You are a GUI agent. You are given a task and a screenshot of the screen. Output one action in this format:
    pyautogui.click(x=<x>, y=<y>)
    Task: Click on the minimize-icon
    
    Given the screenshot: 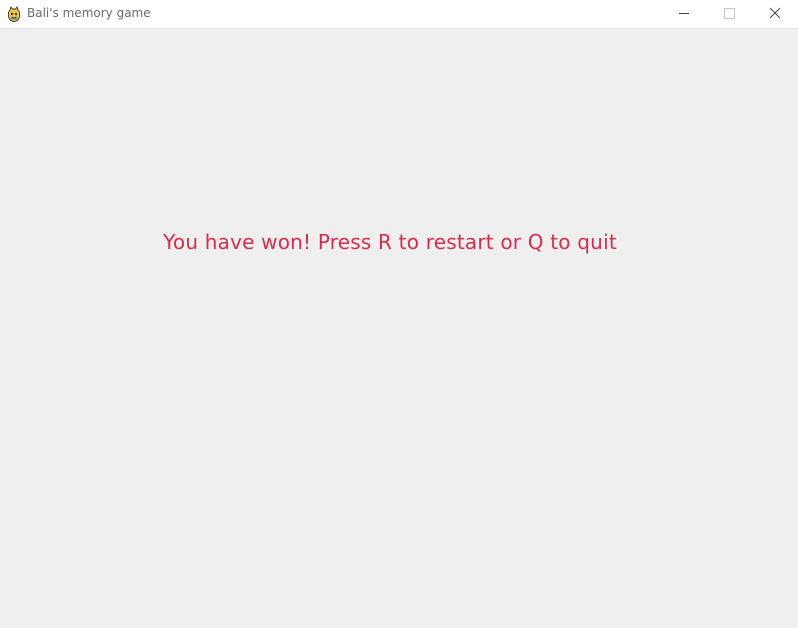 What is the action you would take?
    pyautogui.click(x=684, y=13)
    